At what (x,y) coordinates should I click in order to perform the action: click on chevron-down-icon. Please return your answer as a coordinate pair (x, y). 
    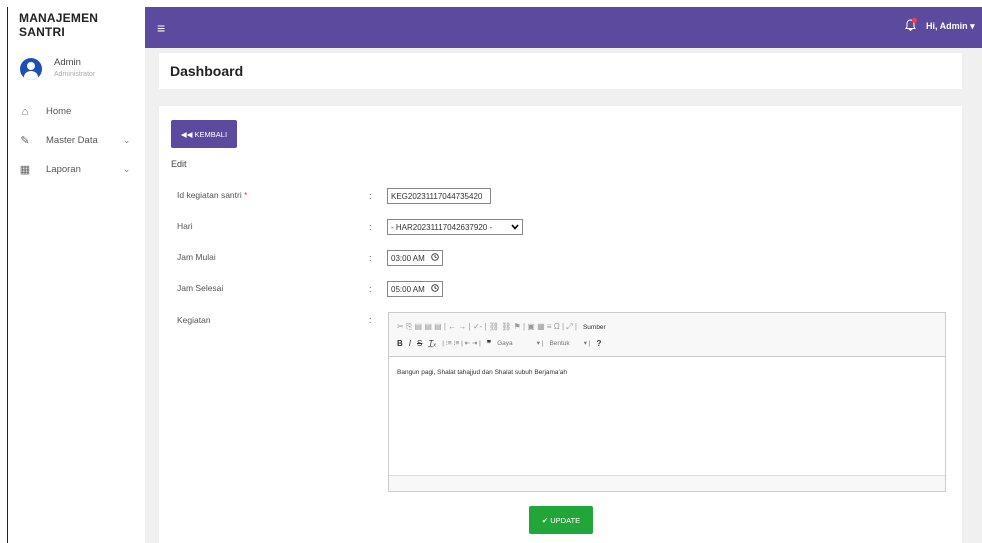
    Looking at the image, I should click on (515, 227).